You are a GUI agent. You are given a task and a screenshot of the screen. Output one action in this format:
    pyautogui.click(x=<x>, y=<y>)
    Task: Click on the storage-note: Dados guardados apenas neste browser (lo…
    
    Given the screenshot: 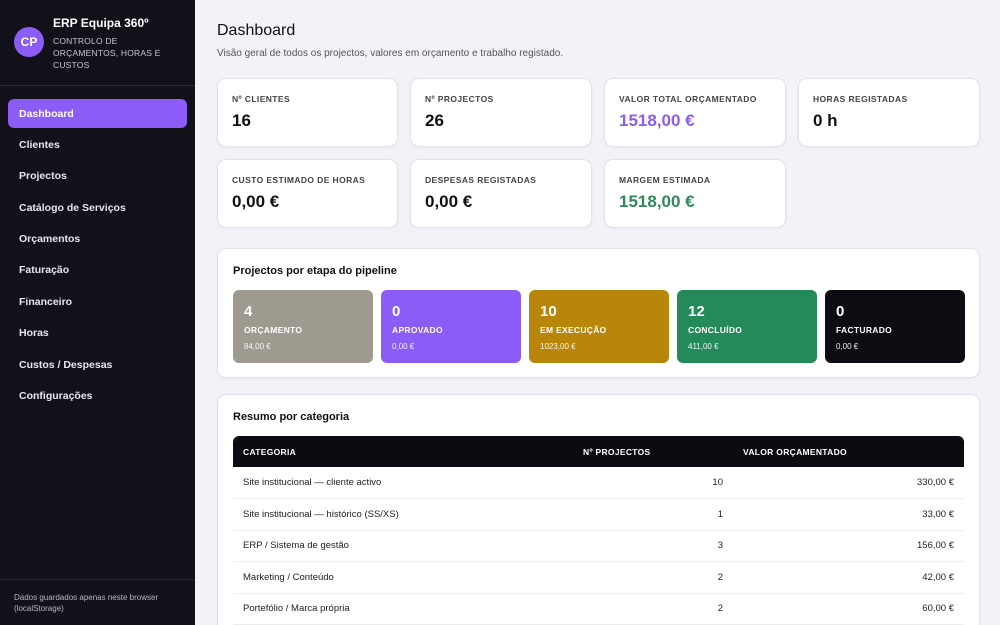 What is the action you would take?
    pyautogui.click(x=97, y=602)
    